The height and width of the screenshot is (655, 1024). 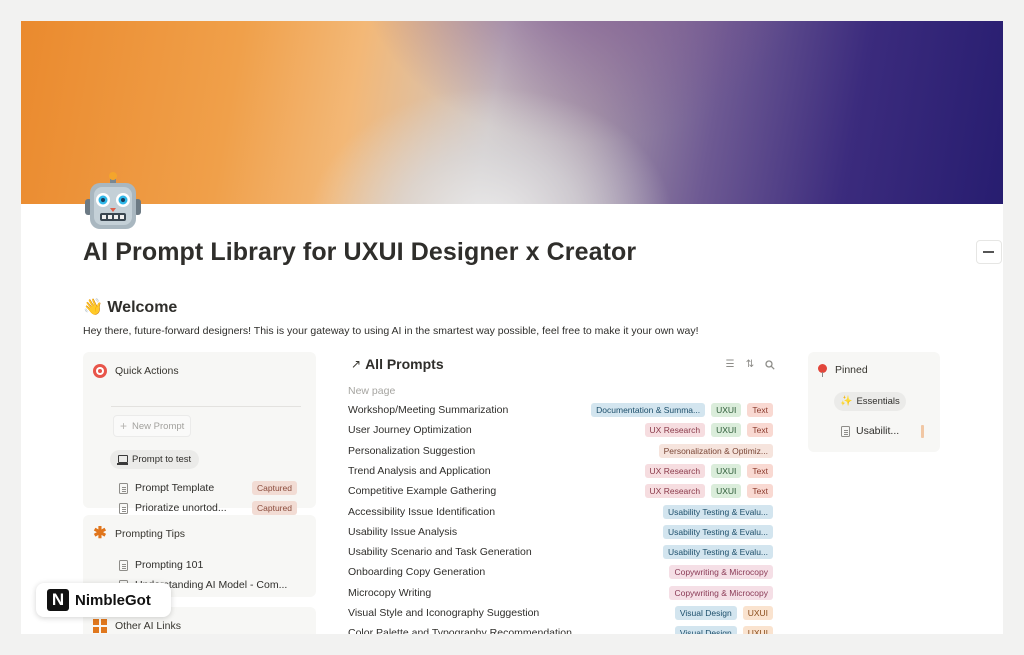 What do you see at coordinates (922, 431) in the screenshot?
I see `color-indicator` at bounding box center [922, 431].